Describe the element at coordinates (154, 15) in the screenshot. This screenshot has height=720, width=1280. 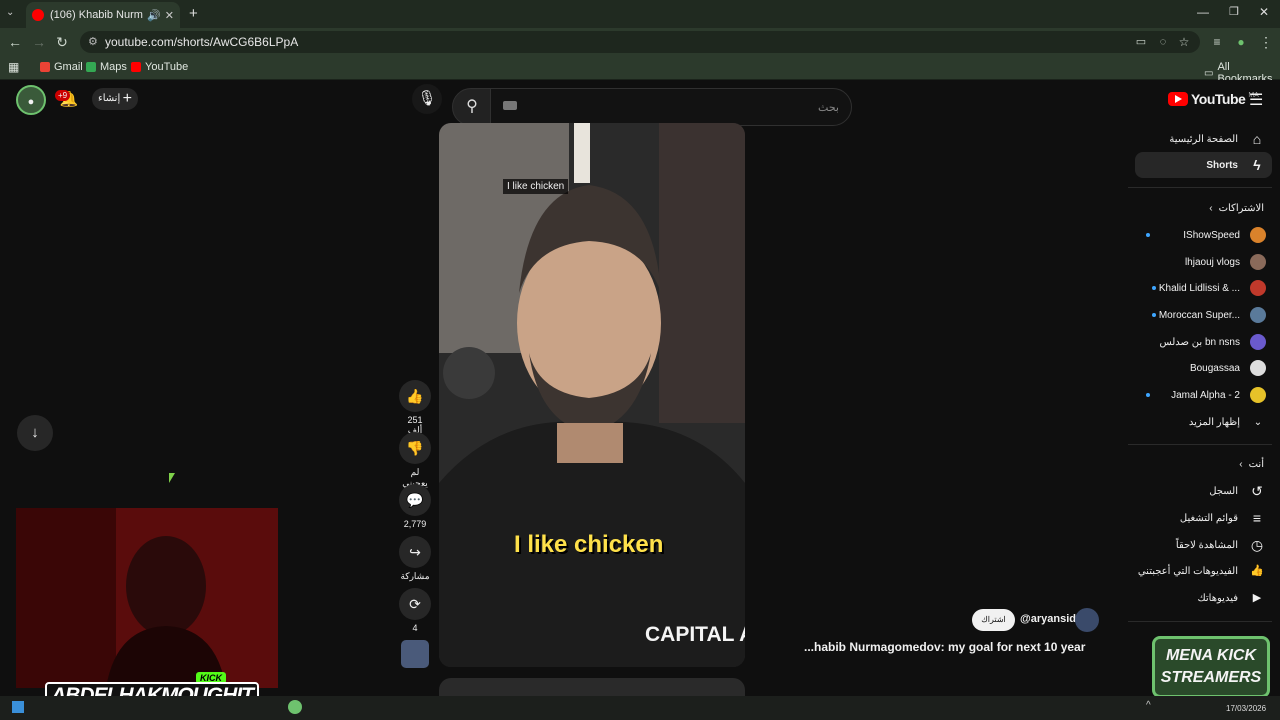
I see `speaker-icon: 🔊` at that location.